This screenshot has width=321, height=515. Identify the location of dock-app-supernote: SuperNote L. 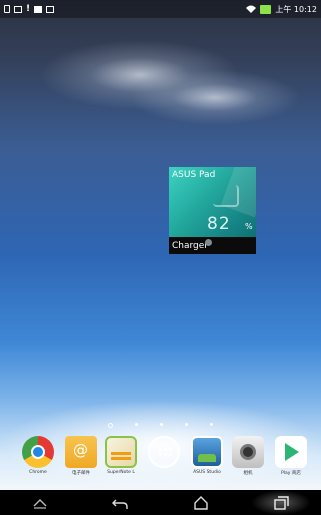
(121, 455).